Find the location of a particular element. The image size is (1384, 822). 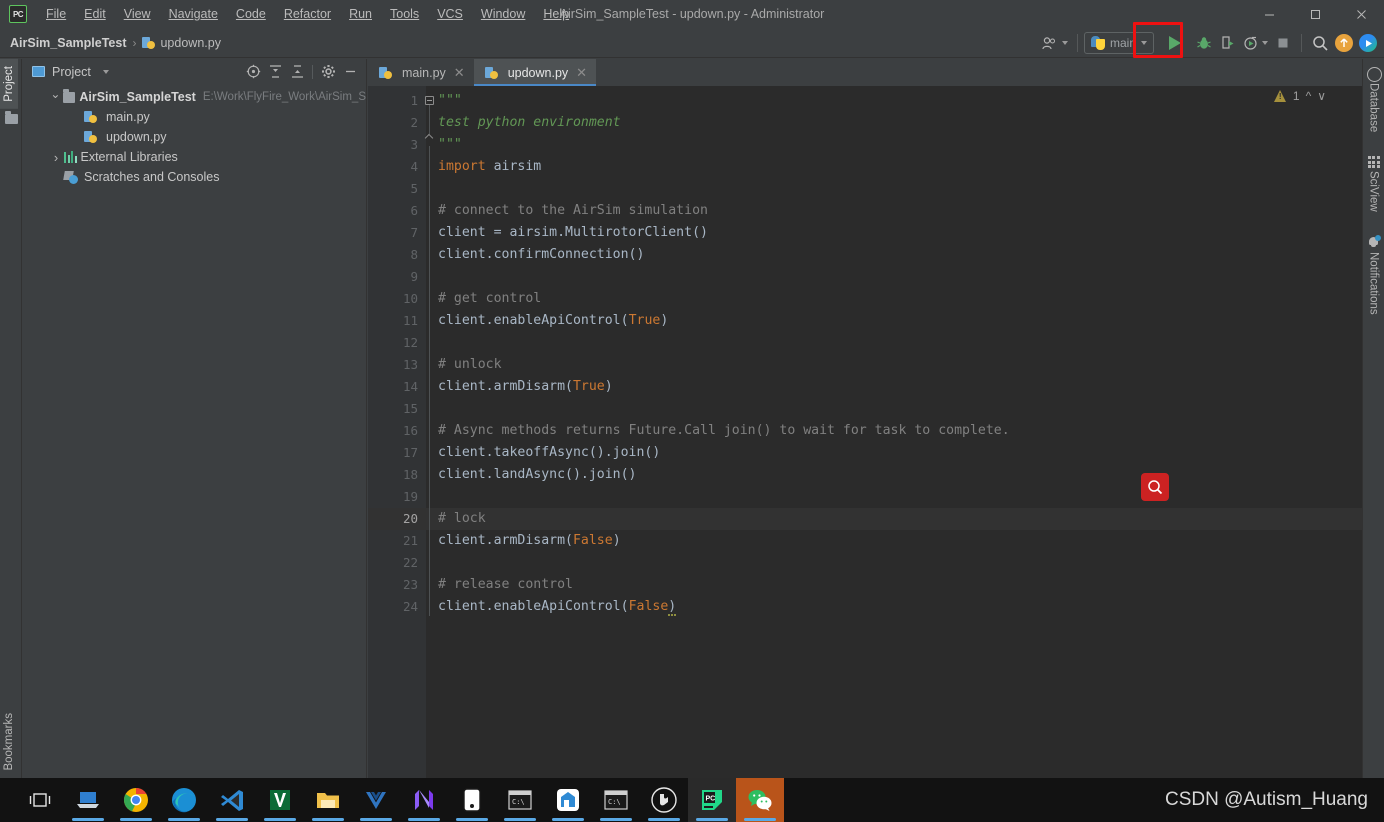

breadcrumb: AirSim_SampleTest › updown.py is located at coordinates (110, 43).